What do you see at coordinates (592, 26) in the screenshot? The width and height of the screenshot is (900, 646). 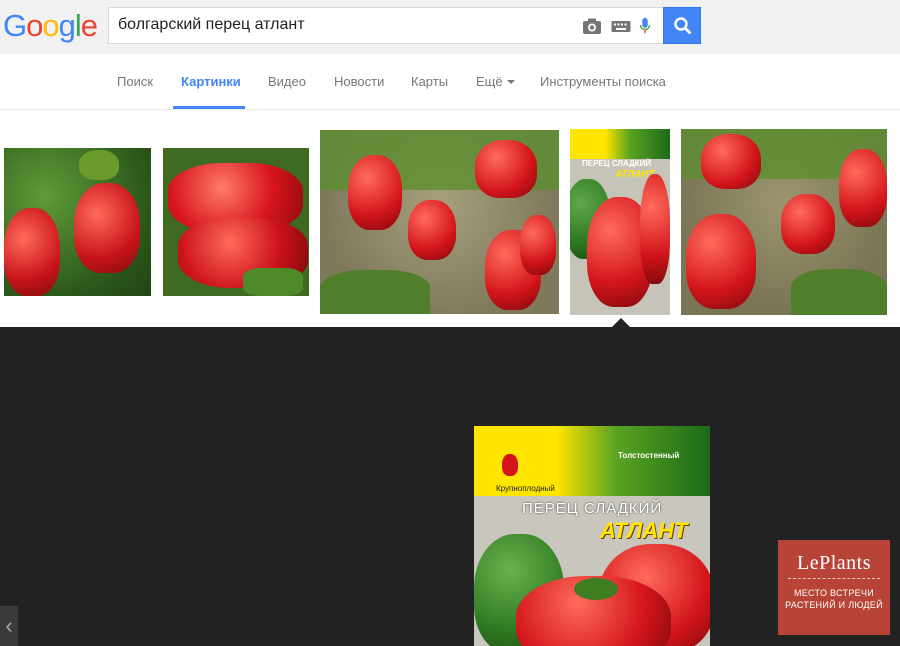 I see `camera-icon` at bounding box center [592, 26].